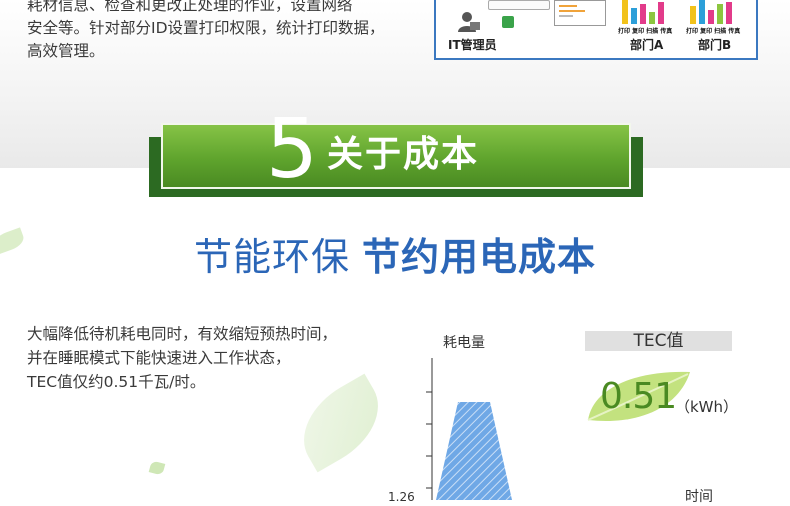 The height and width of the screenshot is (506, 790). What do you see at coordinates (292, 149) in the screenshot?
I see `section-number: 5` at bounding box center [292, 149].